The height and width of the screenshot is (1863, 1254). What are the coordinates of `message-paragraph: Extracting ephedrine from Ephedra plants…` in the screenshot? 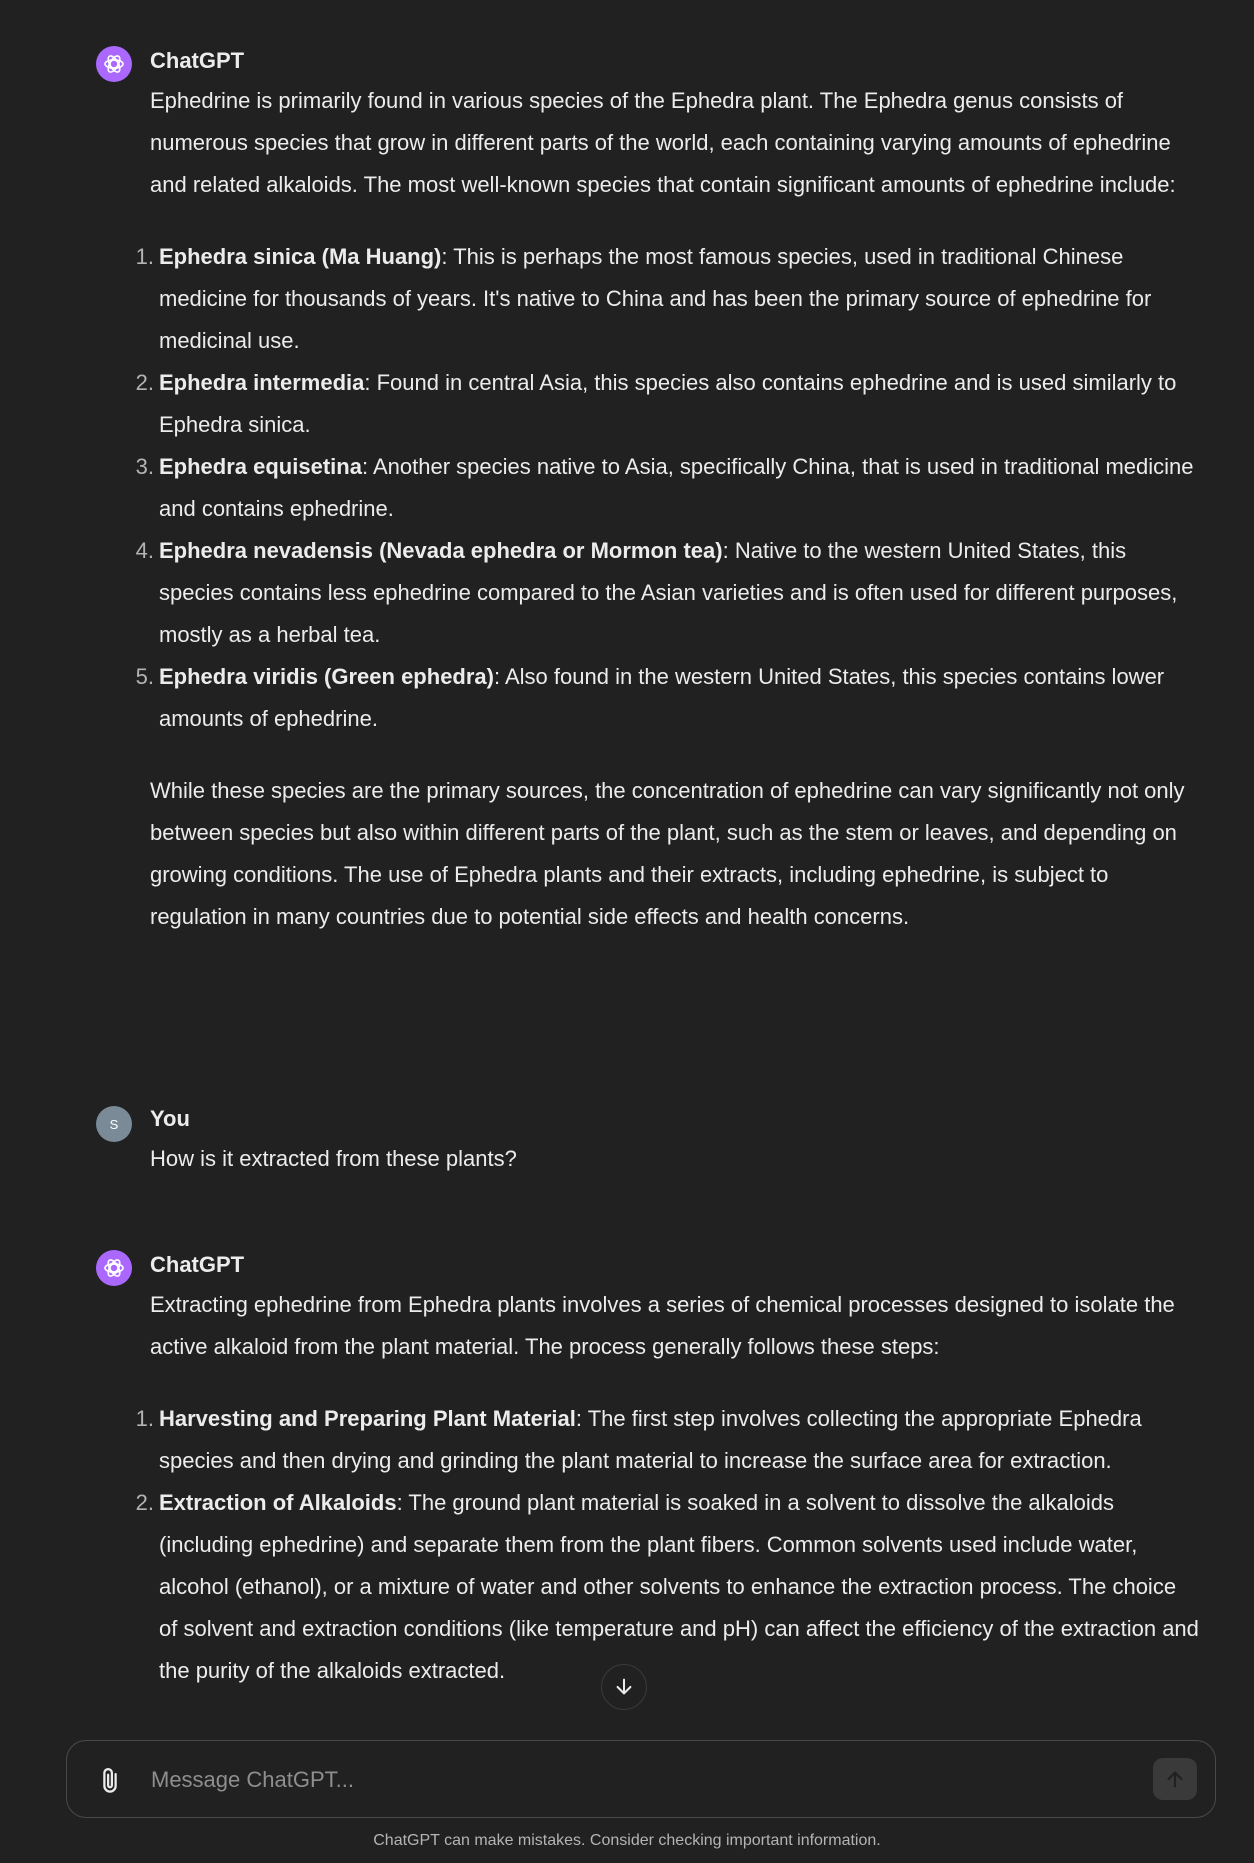 It's located at (662, 1325).